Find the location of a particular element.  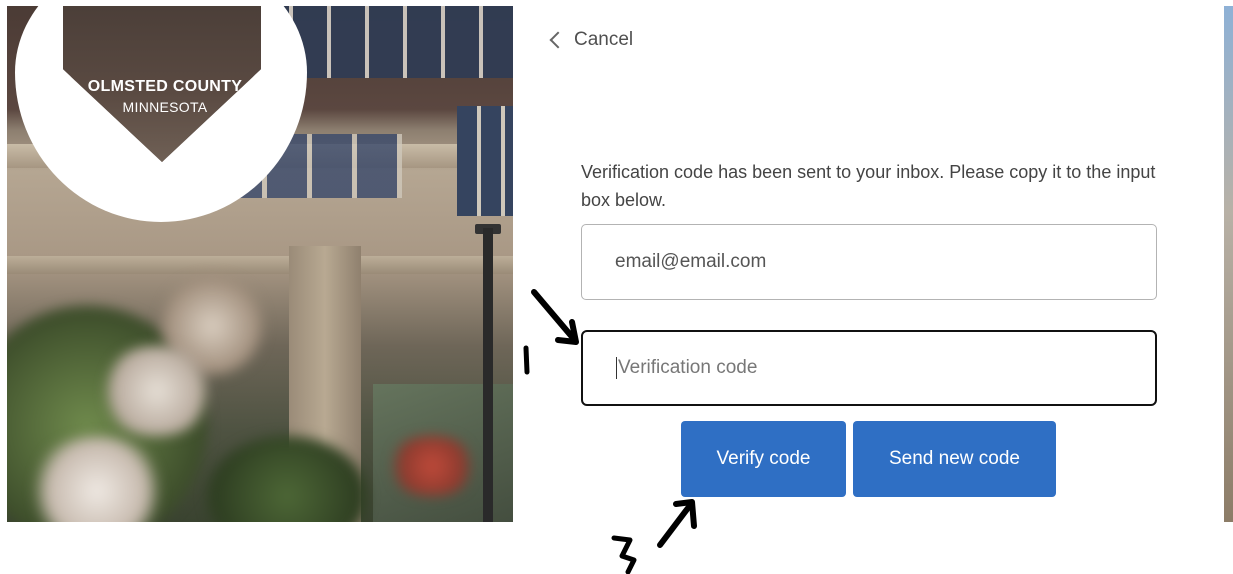

text-caret is located at coordinates (616, 368).